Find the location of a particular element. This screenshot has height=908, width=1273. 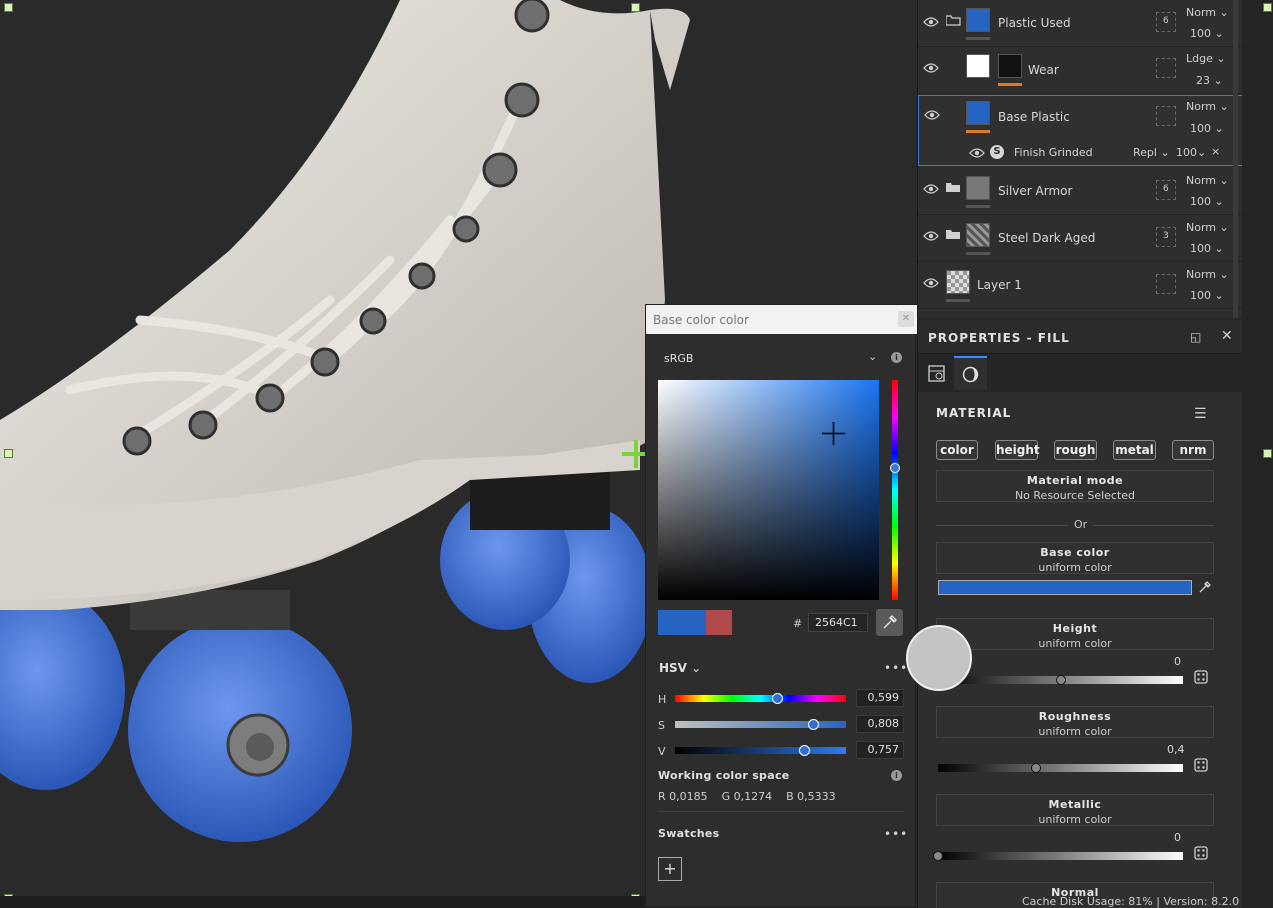

tab-material is located at coordinates (970, 373).